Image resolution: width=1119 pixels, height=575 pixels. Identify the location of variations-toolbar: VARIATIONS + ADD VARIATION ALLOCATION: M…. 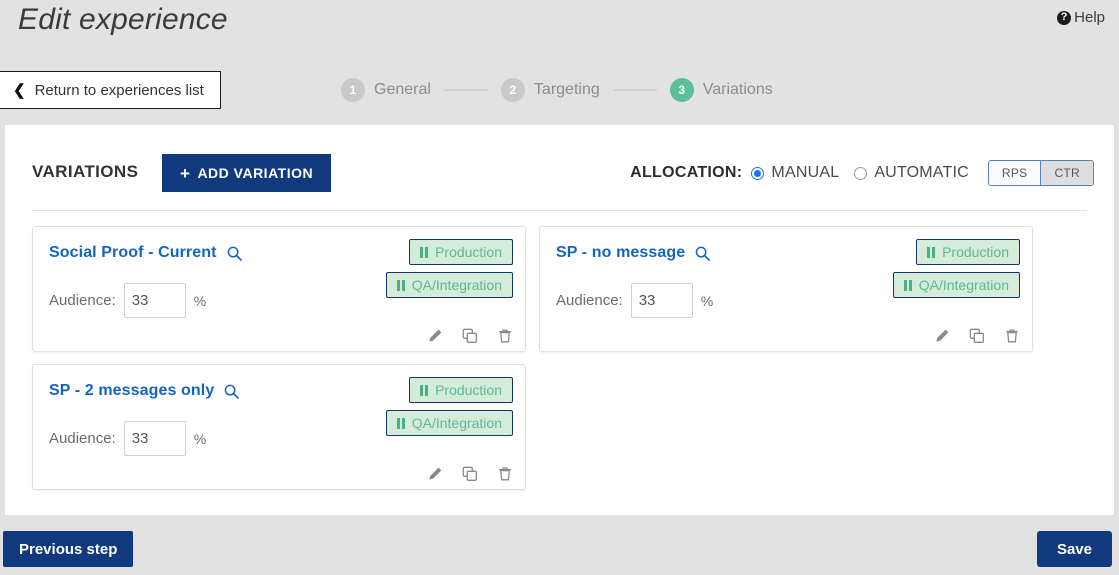
(559, 167).